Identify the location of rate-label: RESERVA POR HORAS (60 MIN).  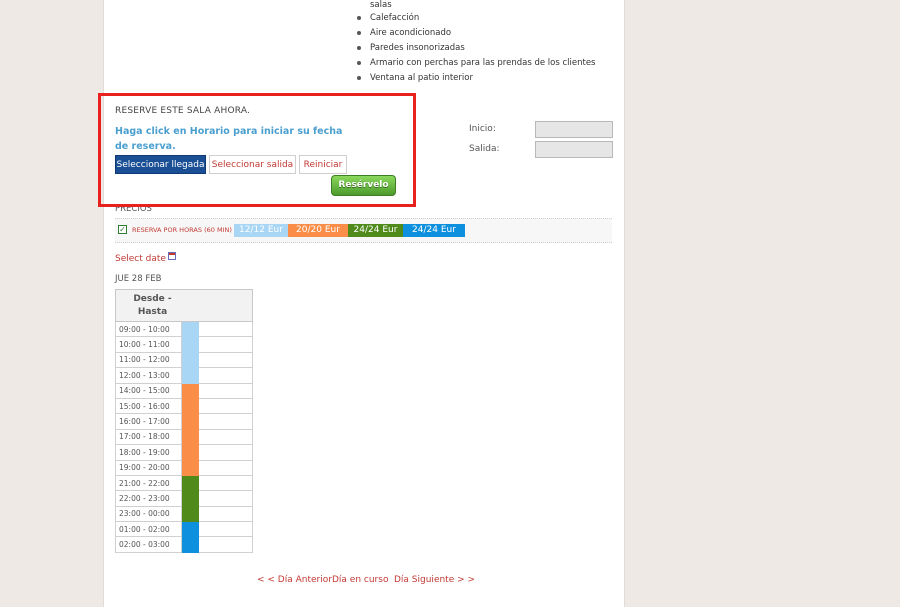
(182, 230).